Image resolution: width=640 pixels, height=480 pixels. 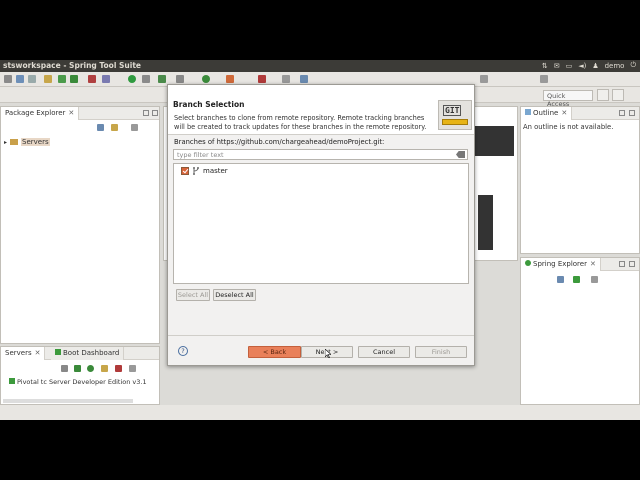 I want to click on user-icon: ♟, so click(x=595, y=66).